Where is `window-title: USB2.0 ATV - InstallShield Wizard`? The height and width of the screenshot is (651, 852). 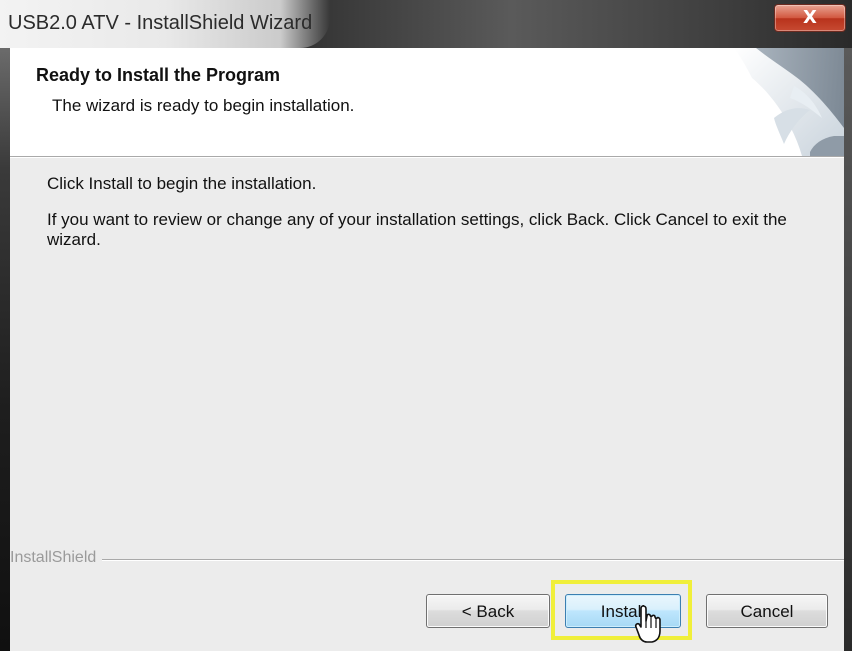 window-title: USB2.0 ATV - InstallShield Wizard is located at coordinates (160, 23).